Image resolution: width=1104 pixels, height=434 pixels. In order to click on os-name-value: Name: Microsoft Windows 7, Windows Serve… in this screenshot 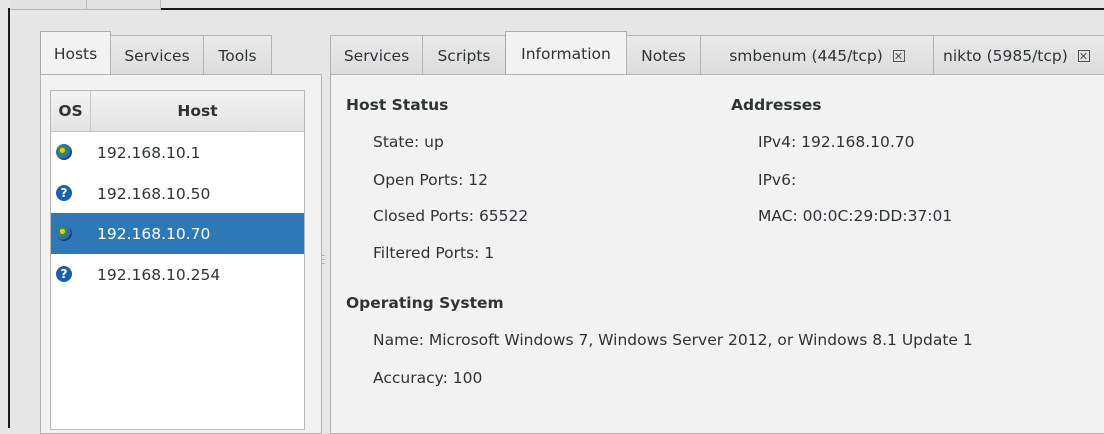, I will do `click(673, 340)`.